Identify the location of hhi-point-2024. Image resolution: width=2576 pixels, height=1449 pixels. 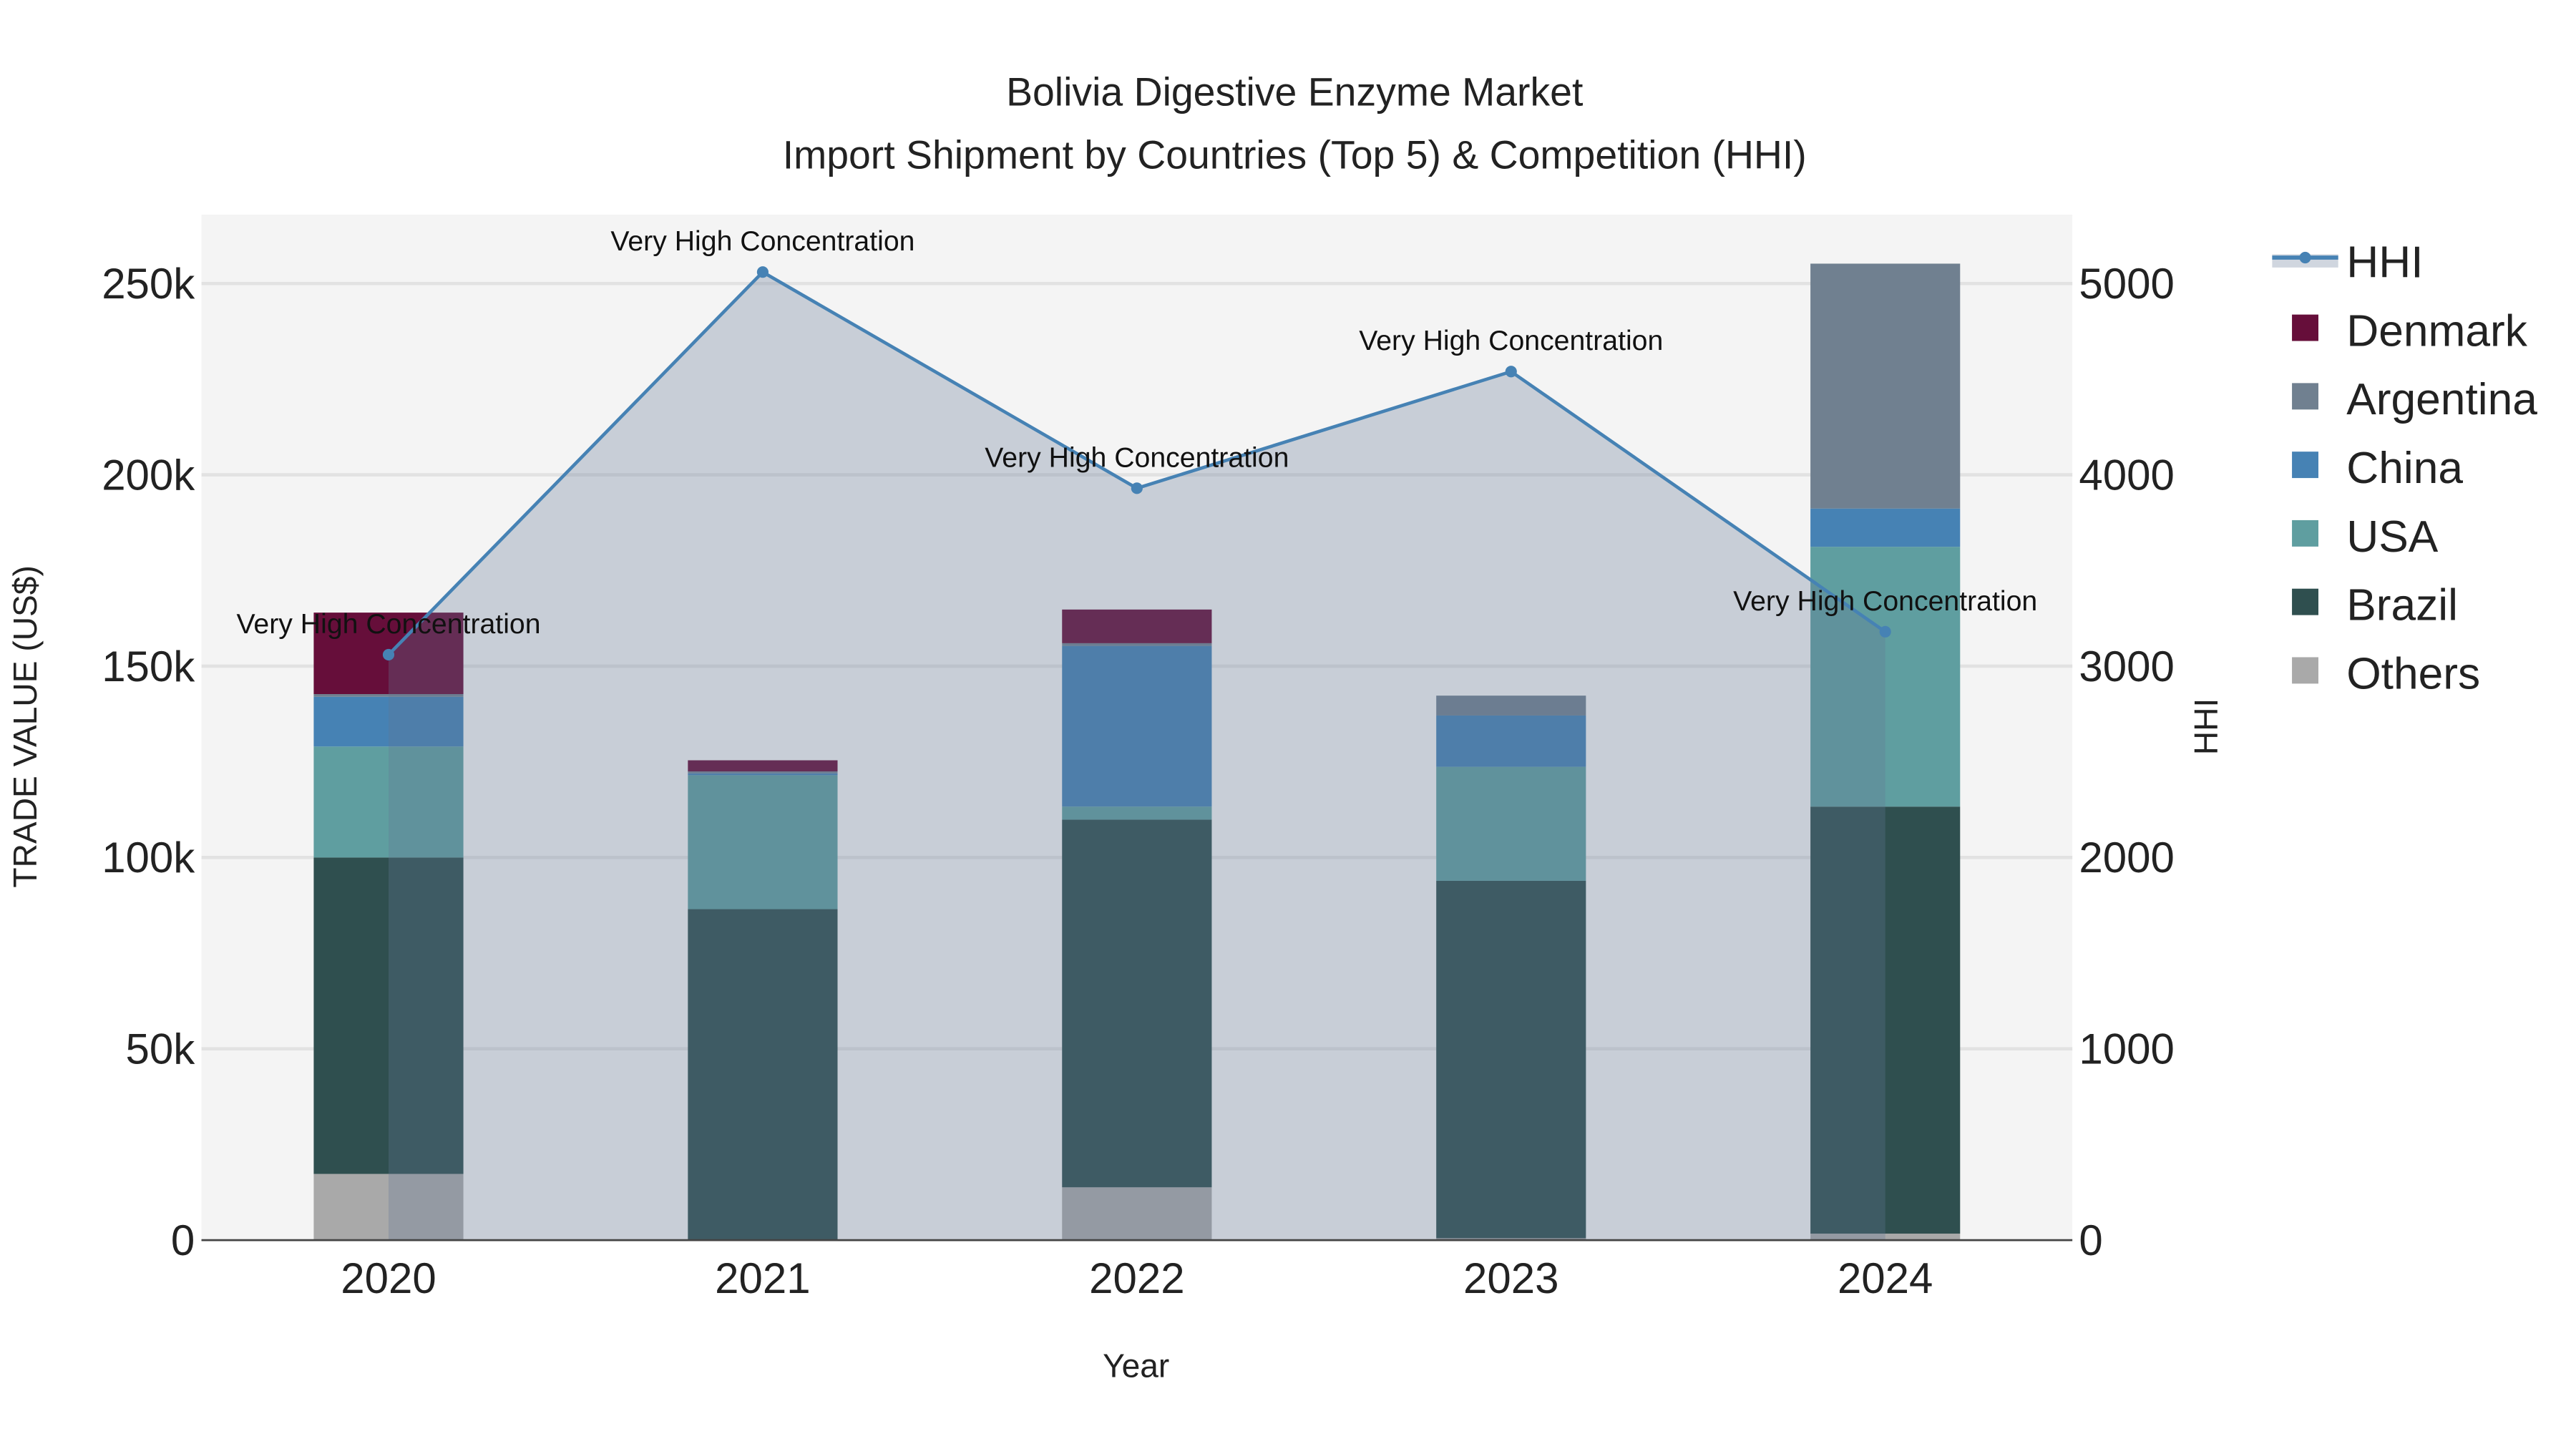
(1885, 631).